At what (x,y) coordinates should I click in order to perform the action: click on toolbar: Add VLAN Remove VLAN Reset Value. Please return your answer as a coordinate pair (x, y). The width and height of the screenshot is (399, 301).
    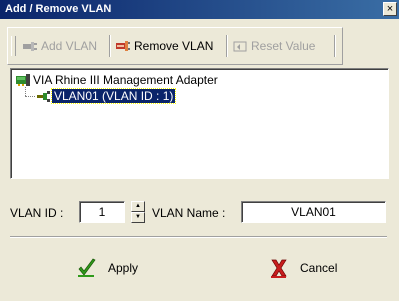
    Looking at the image, I should click on (175, 46).